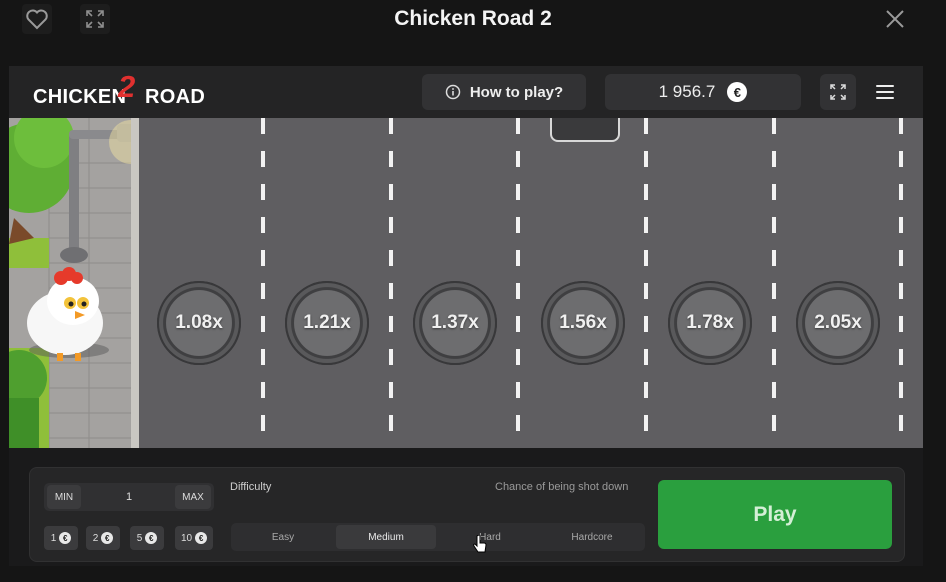 This screenshot has width=946, height=582. I want to click on curb, so click(135, 283).